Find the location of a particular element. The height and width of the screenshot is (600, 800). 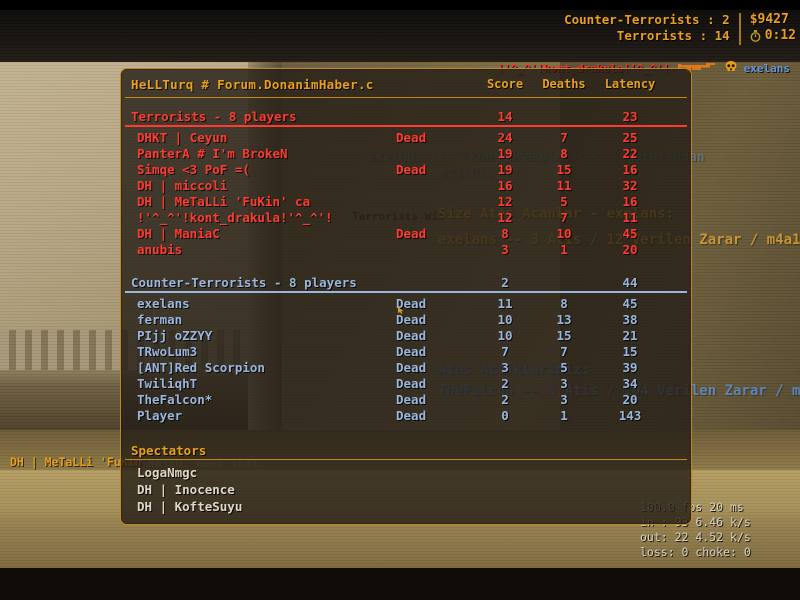

player-latency: 34 is located at coordinates (630, 383).